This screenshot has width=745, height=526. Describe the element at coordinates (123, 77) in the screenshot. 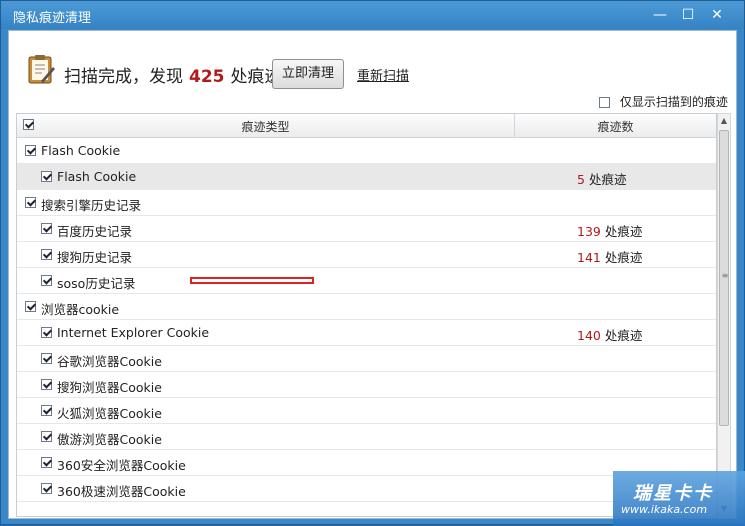

I see `summary-prefix: 扫描完成，发现` at that location.